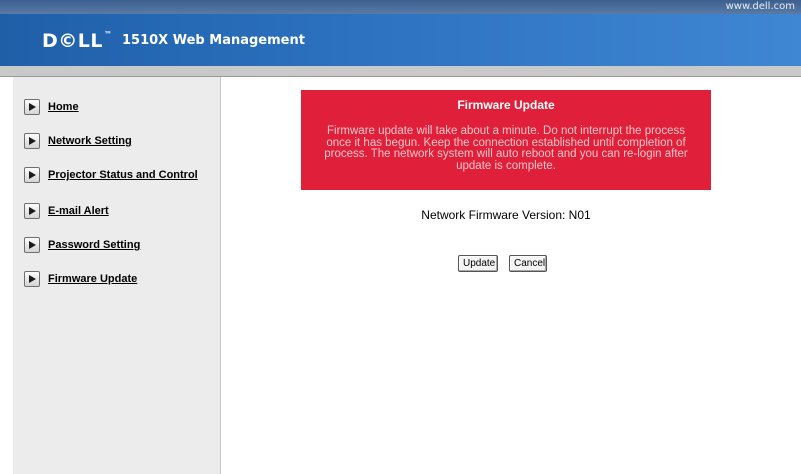 This screenshot has height=474, width=801. What do you see at coordinates (506, 105) in the screenshot?
I see `notice-title: Firmware Update` at bounding box center [506, 105].